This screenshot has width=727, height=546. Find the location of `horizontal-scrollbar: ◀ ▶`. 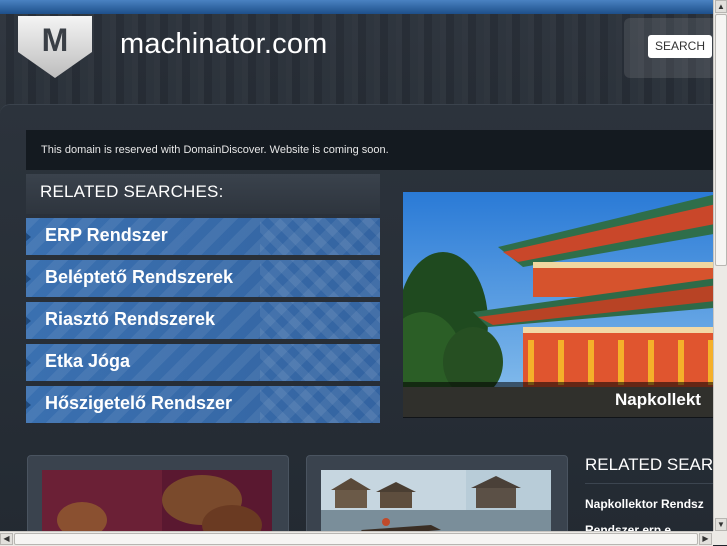

horizontal-scrollbar: ◀ ▶ is located at coordinates (356, 538).